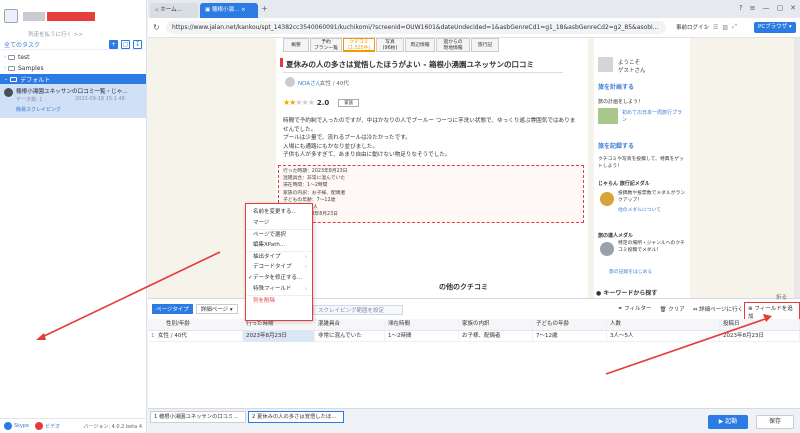 The image size is (800, 433). What do you see at coordinates (687, 346) in the screenshot?
I see `arrow-line-right` at bounding box center [687, 346].